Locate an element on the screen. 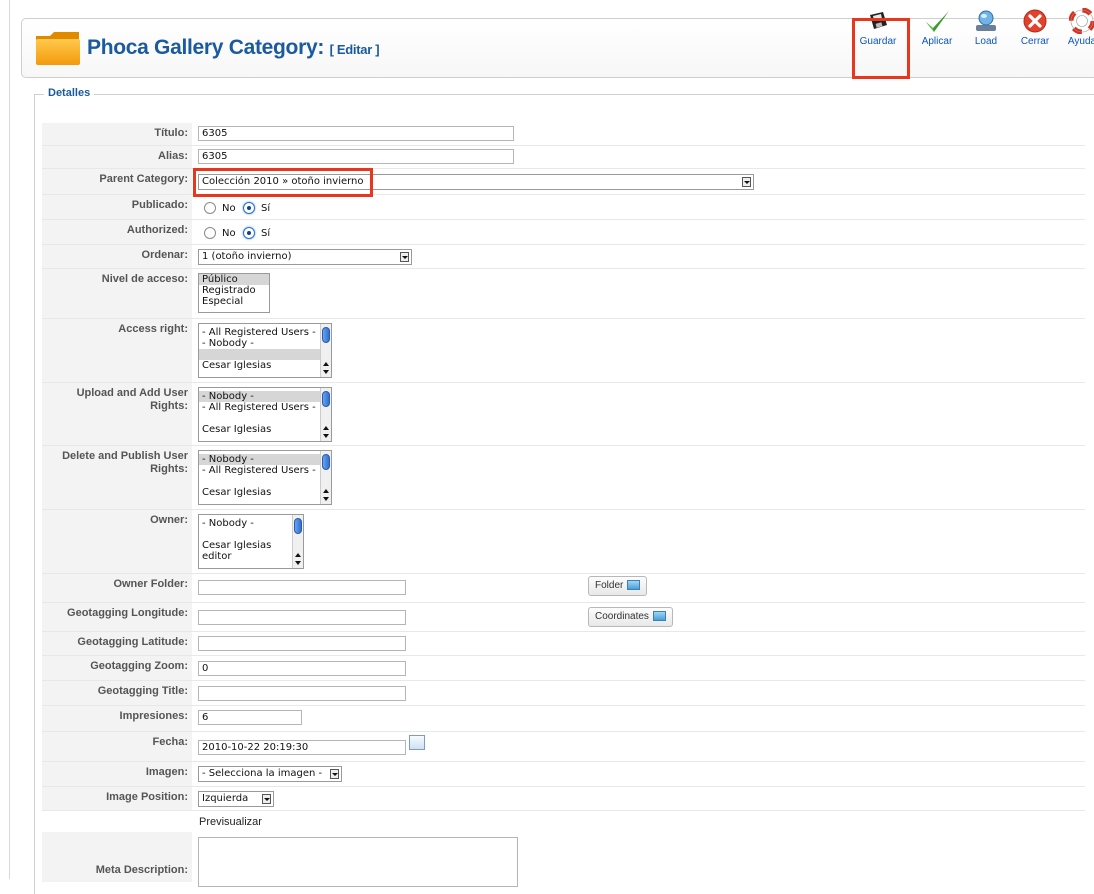 Image resolution: width=1094 pixels, height=894 pixels. load-button: Load is located at coordinates (986, 29).